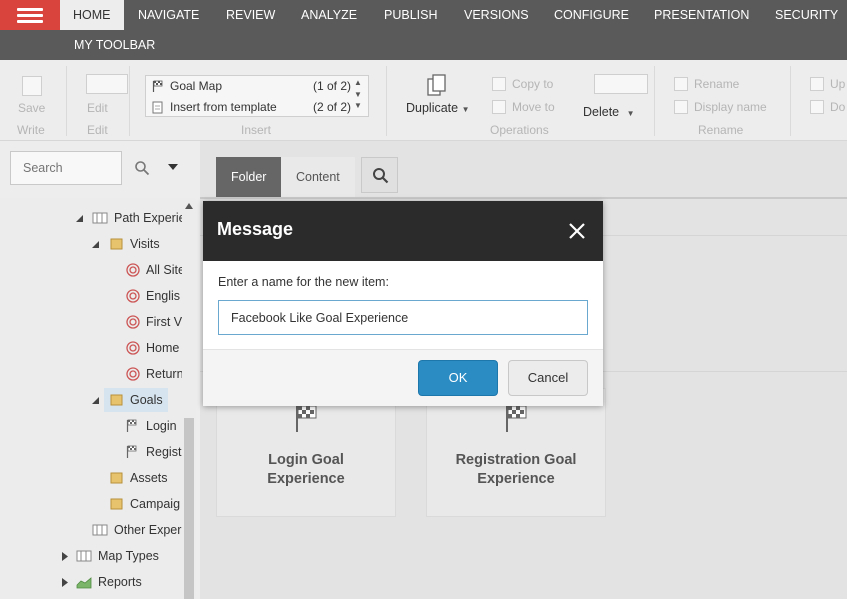 The width and height of the screenshot is (847, 599). Describe the element at coordinates (358, 105) in the screenshot. I see `expand-icon: ▼` at that location.